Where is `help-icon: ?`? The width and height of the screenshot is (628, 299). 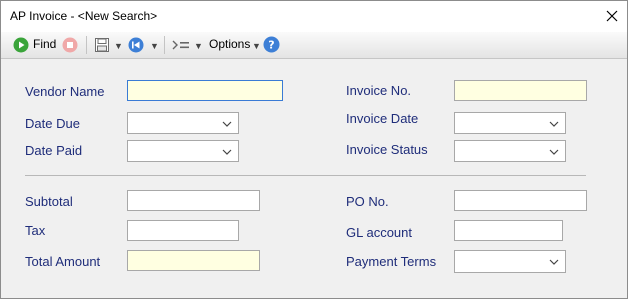
help-icon: ? is located at coordinates (271, 44).